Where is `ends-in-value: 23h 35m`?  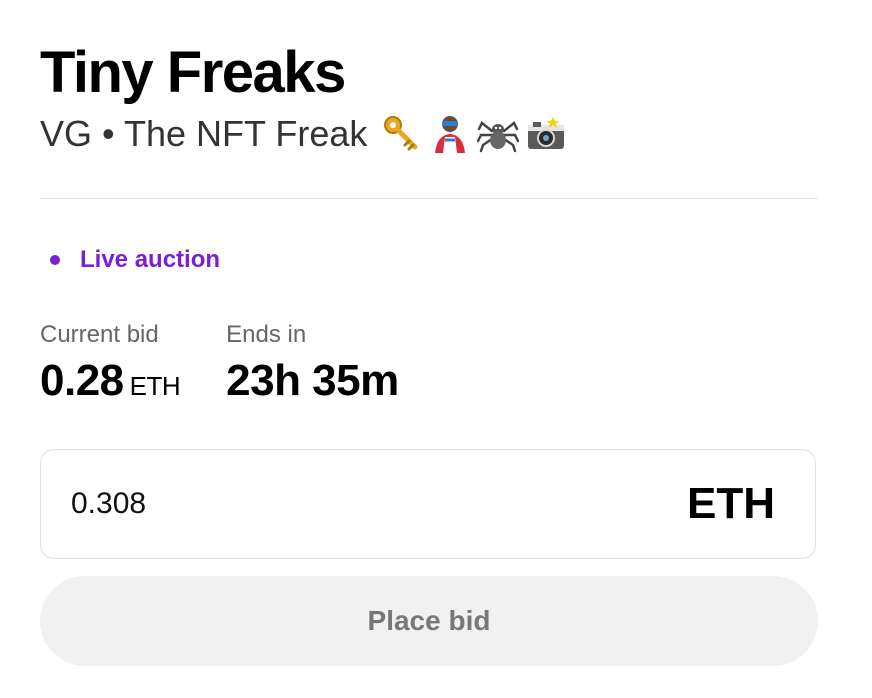 ends-in-value: 23h 35m is located at coordinates (312, 380).